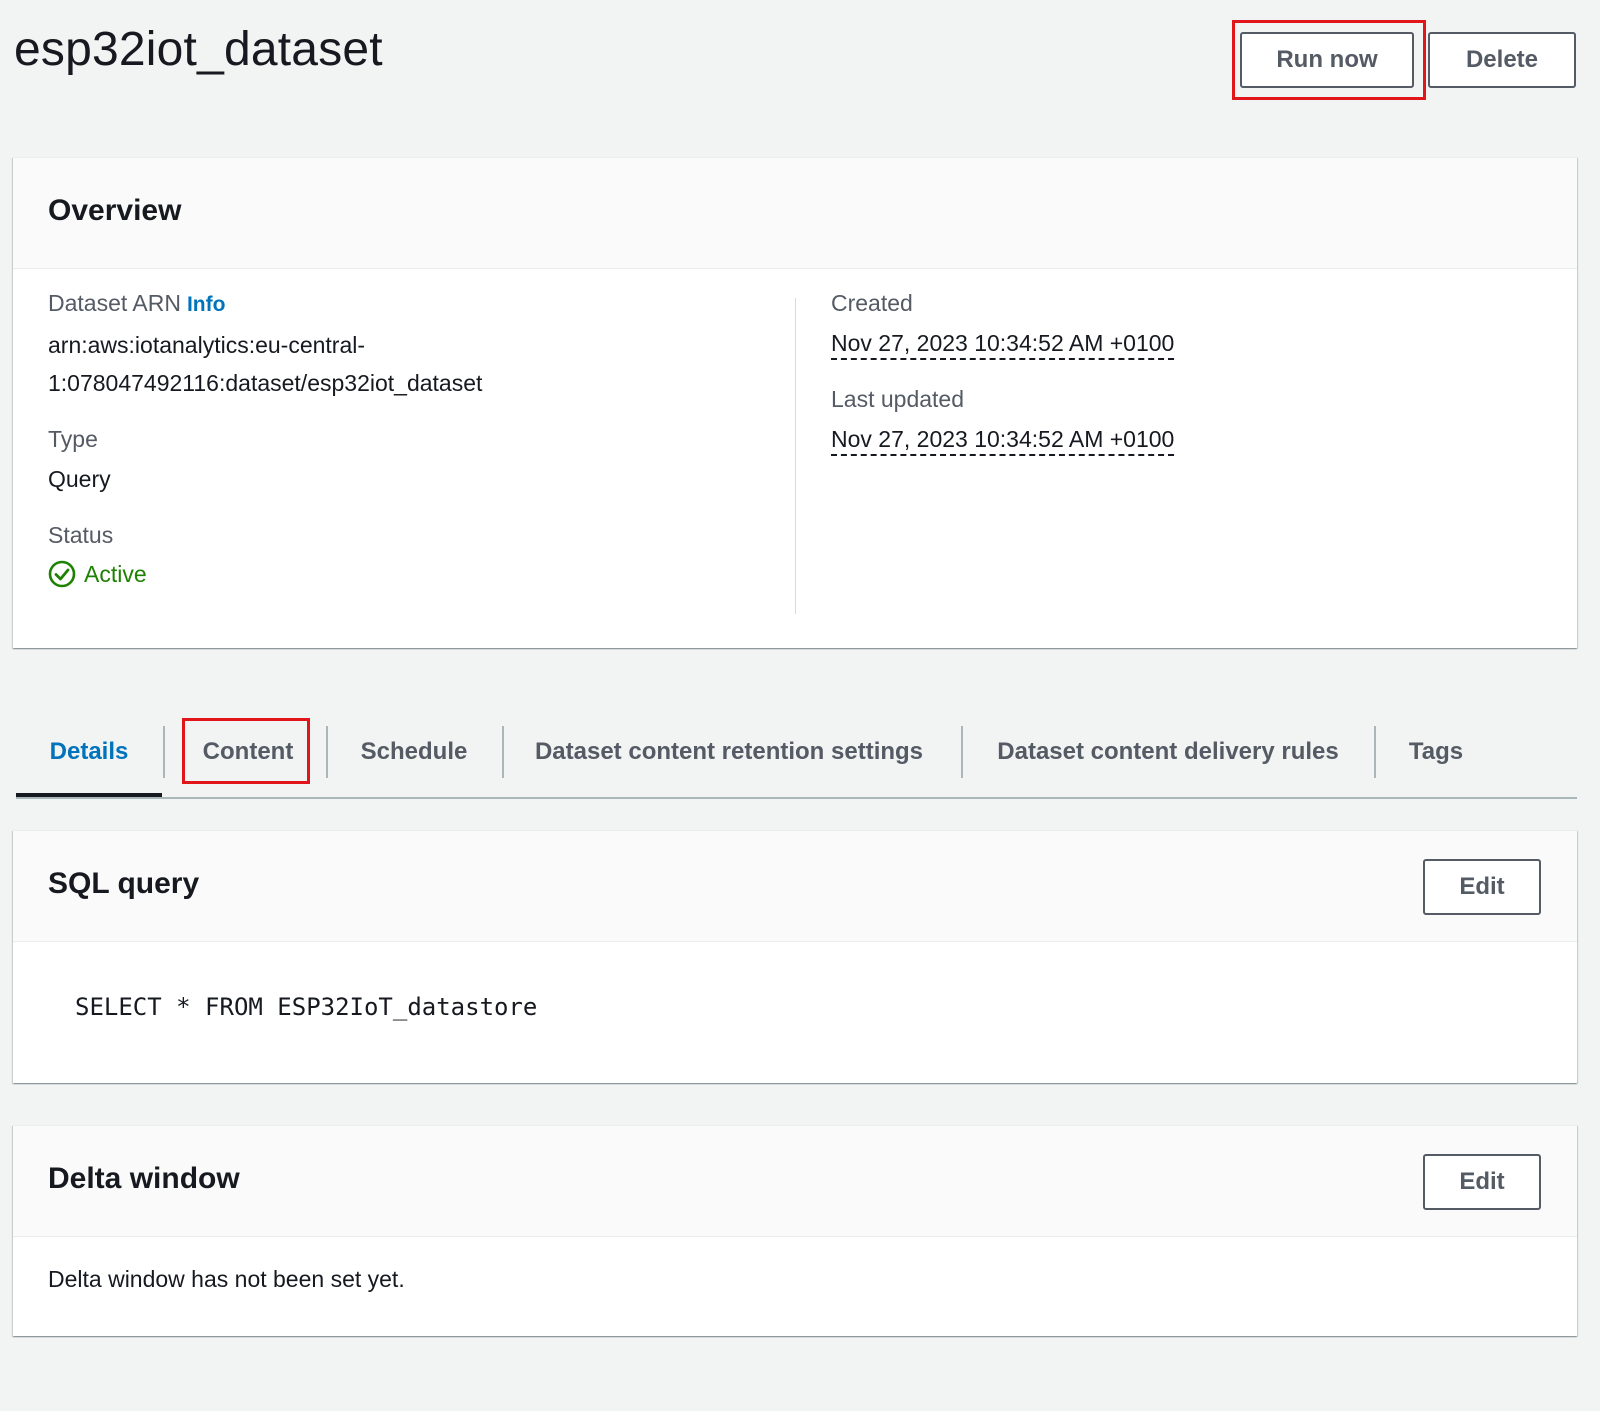  What do you see at coordinates (795, 456) in the screenshot?
I see `column-divider` at bounding box center [795, 456].